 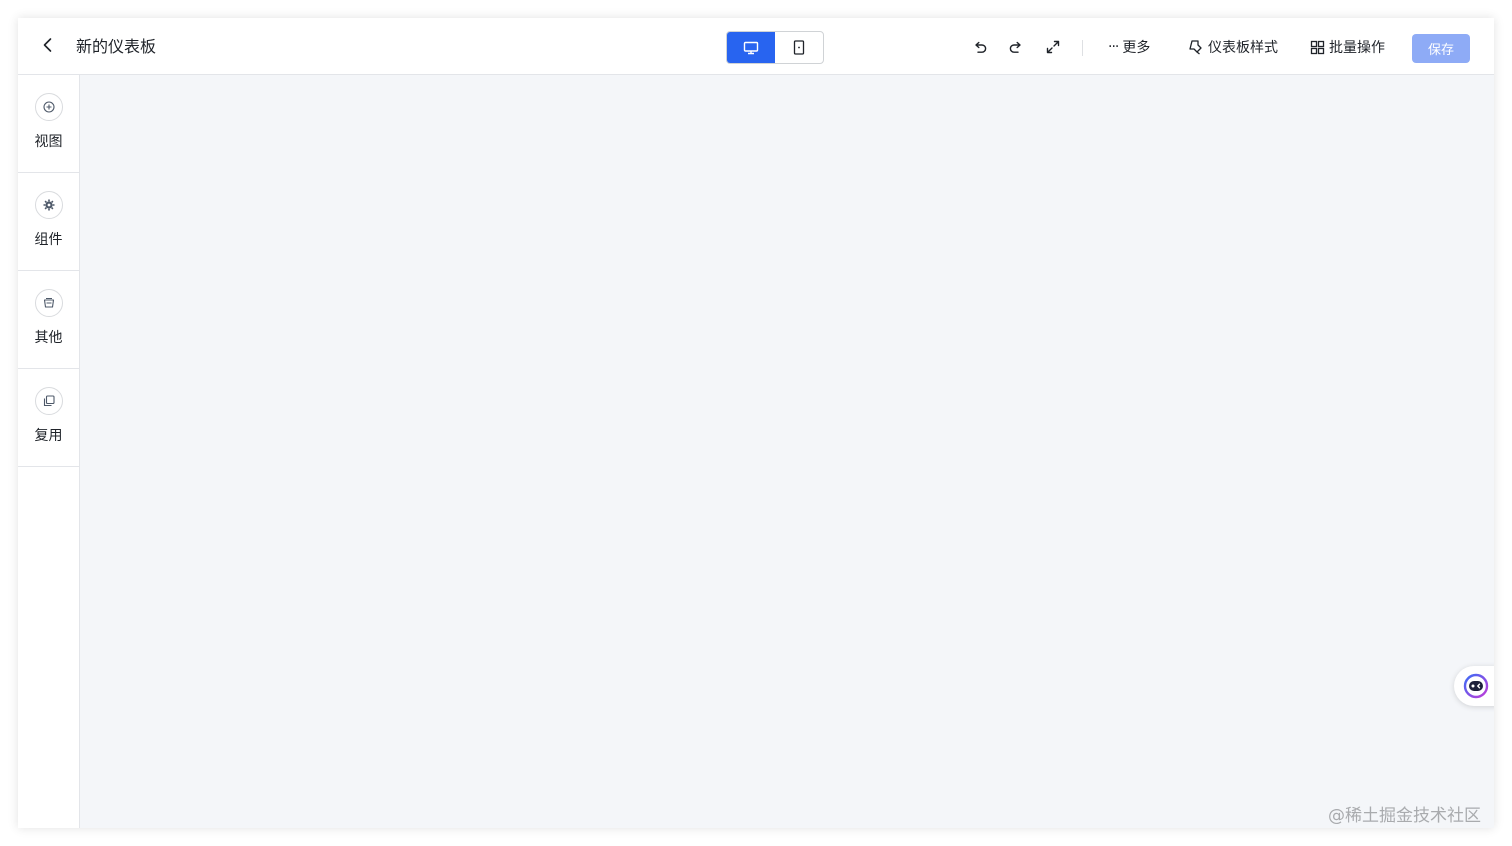 I want to click on undo-button, so click(x=980, y=47).